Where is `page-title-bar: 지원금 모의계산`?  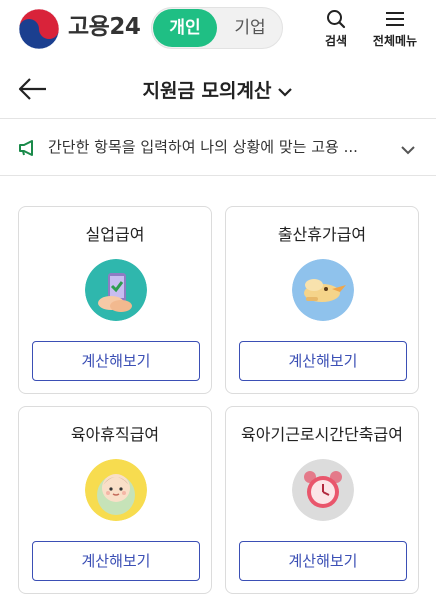
page-title-bar: 지원금 모의계산 is located at coordinates (218, 89).